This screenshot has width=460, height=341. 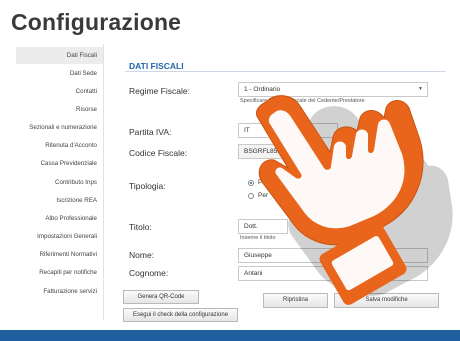 What do you see at coordinates (150, 132) in the screenshot?
I see `partita-iva-label: Partita IVA:` at bounding box center [150, 132].